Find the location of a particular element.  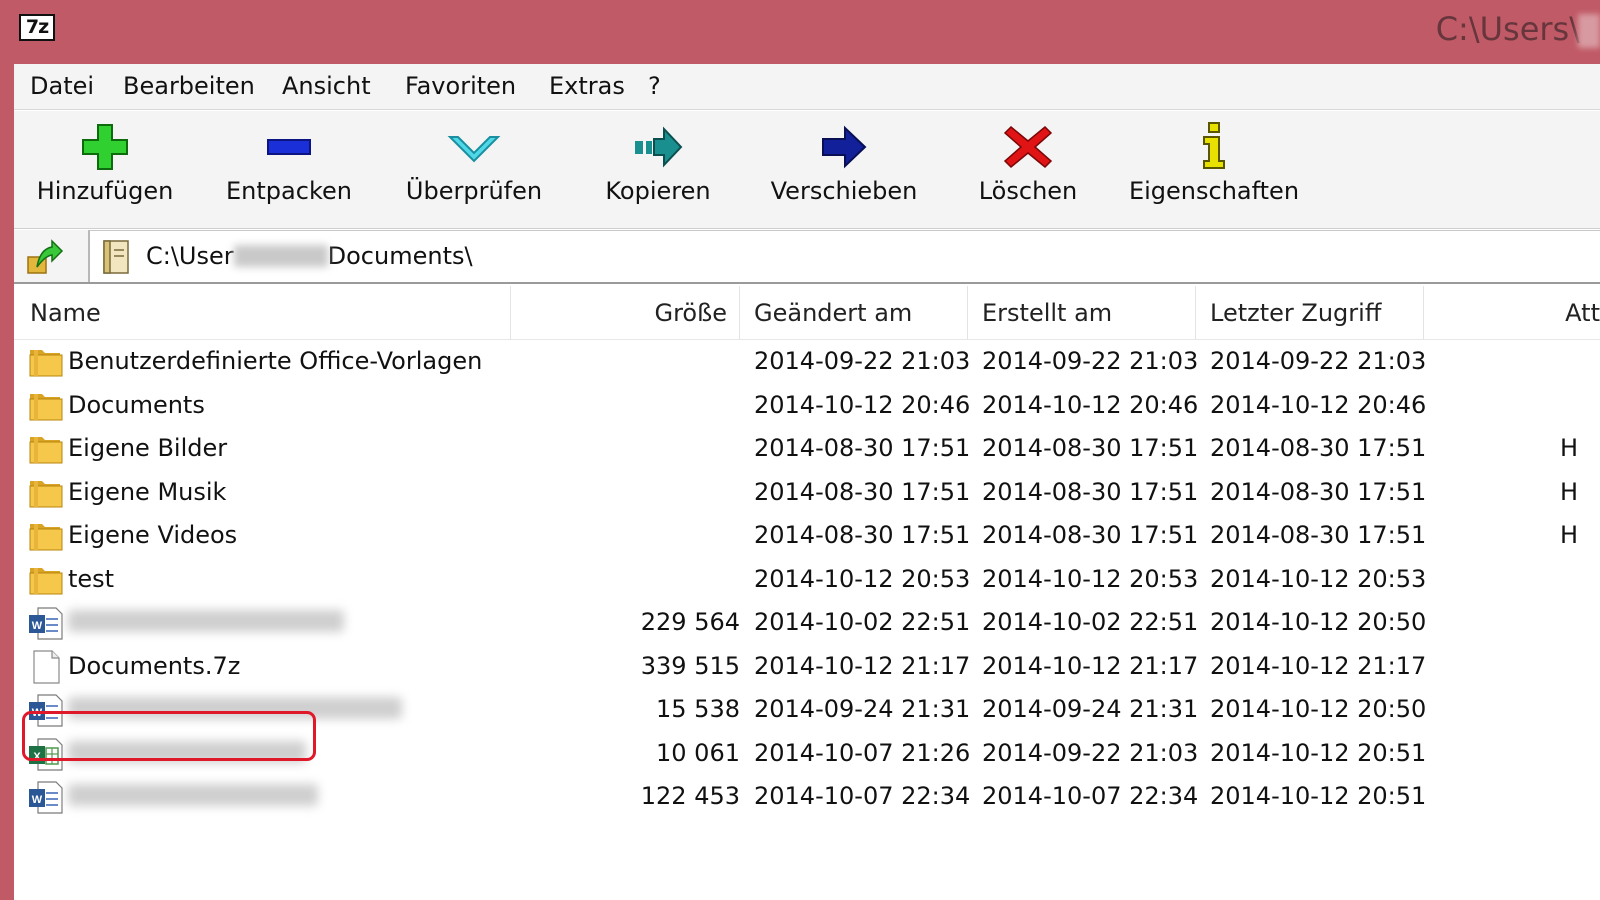

column-header-created: Erstellt am is located at coordinates (1082, 313).